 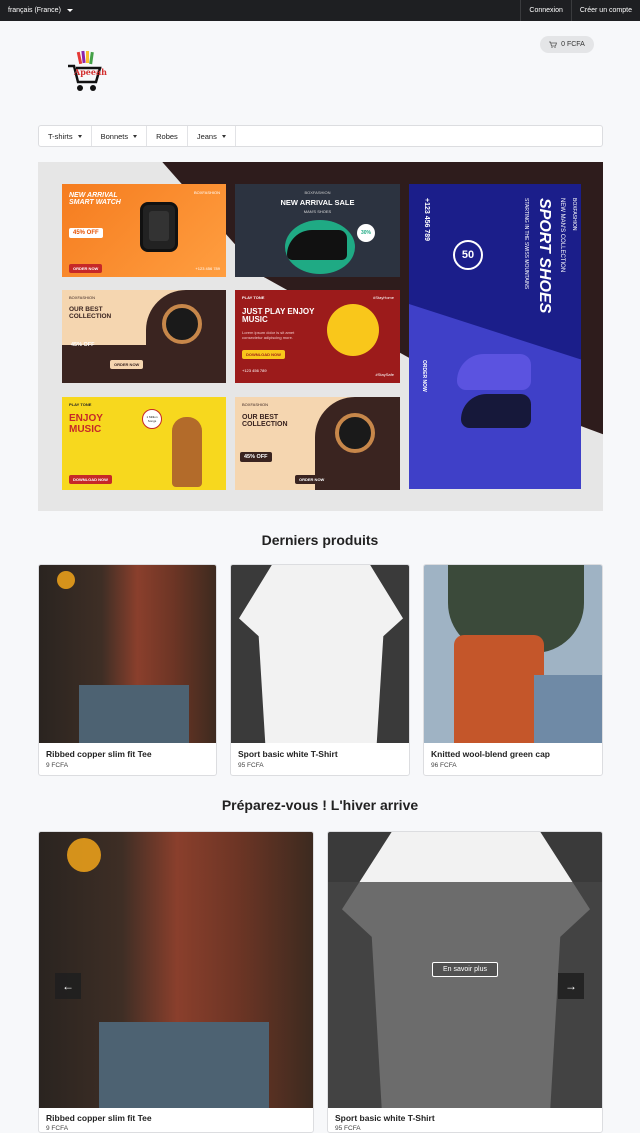 What do you see at coordinates (562, 235) in the screenshot?
I see `tile-kicker: NEW MAN'S COLLECTION` at bounding box center [562, 235].